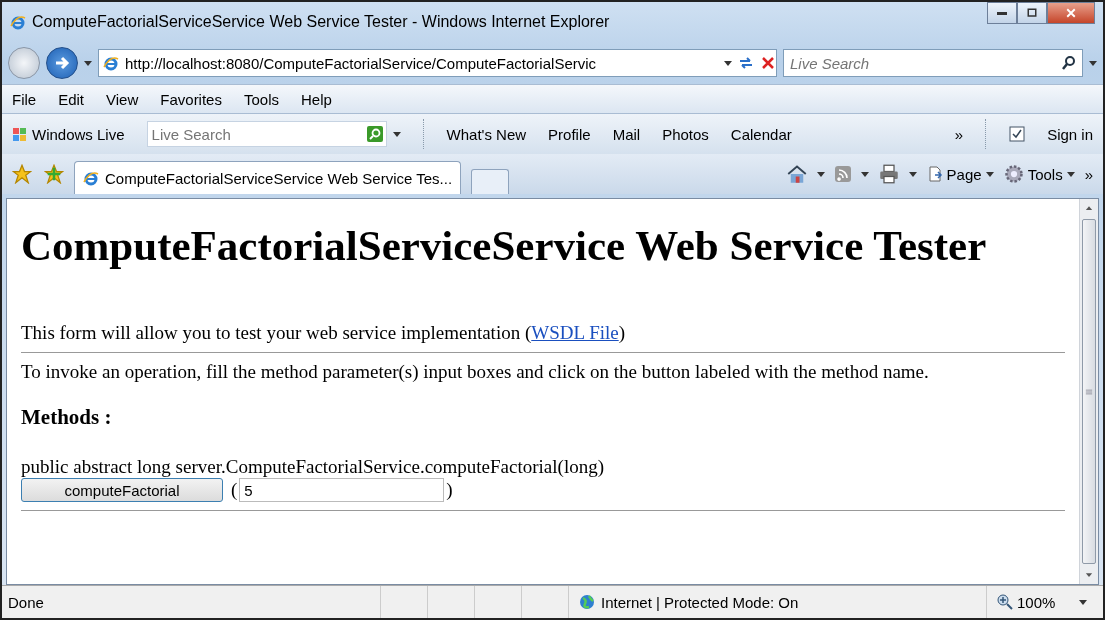 The width and height of the screenshot is (1105, 620). What do you see at coordinates (933, 63) in the screenshot?
I see `search-field: Live Search` at bounding box center [933, 63].